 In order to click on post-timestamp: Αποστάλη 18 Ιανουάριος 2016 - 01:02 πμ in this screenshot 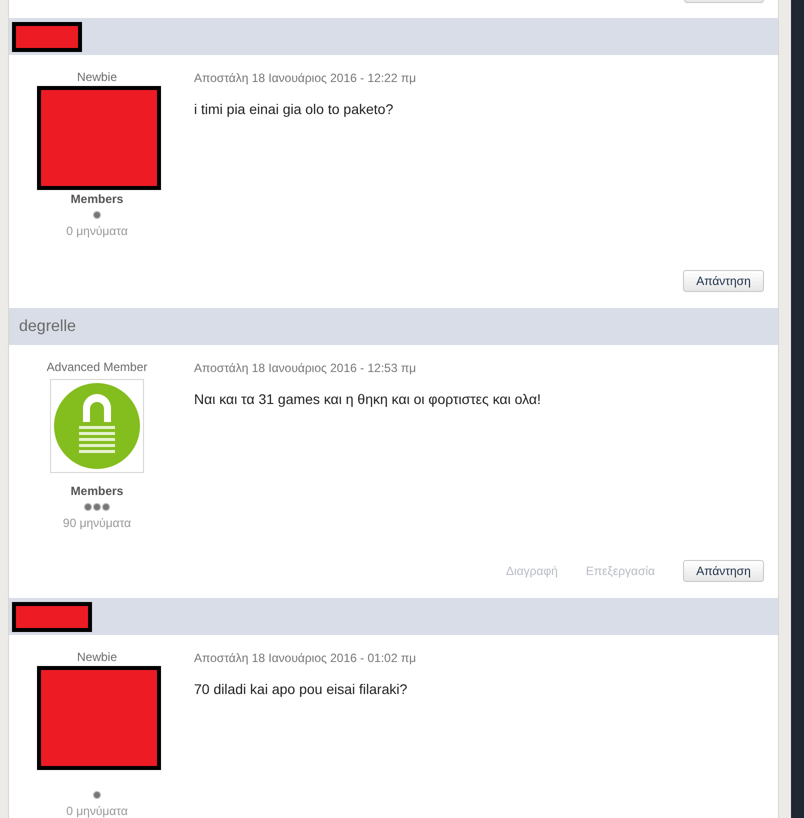, I will do `click(306, 658)`.